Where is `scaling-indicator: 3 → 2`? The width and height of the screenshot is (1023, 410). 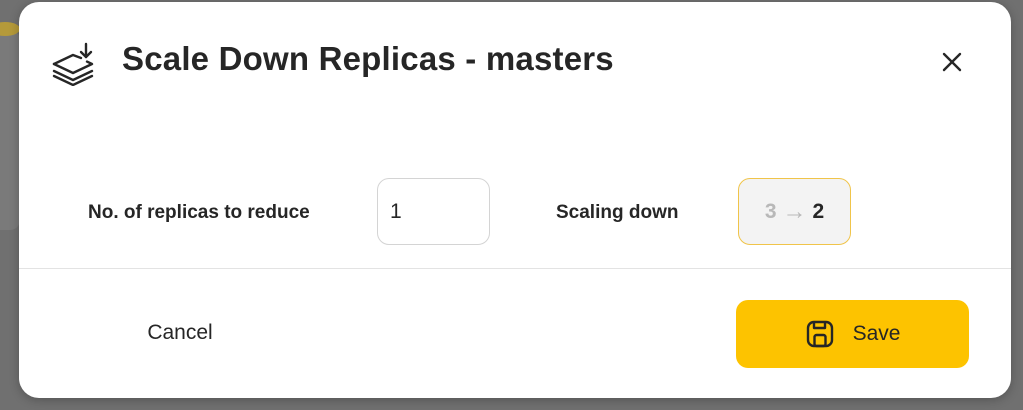
scaling-indicator: 3 → 2 is located at coordinates (794, 211).